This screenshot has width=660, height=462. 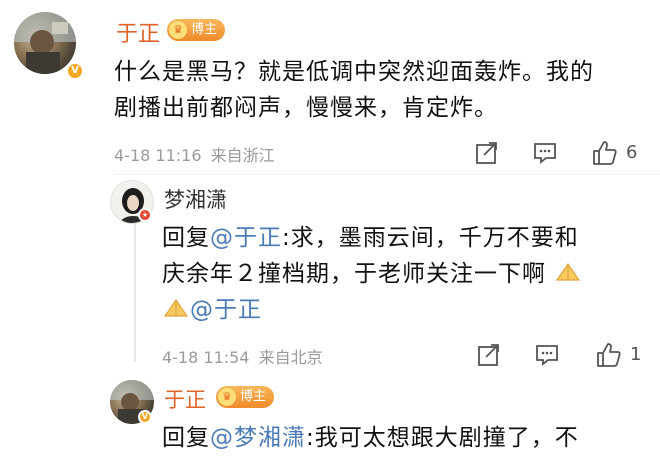 I want to click on timestamp: 4-18 11:16, so click(x=158, y=155).